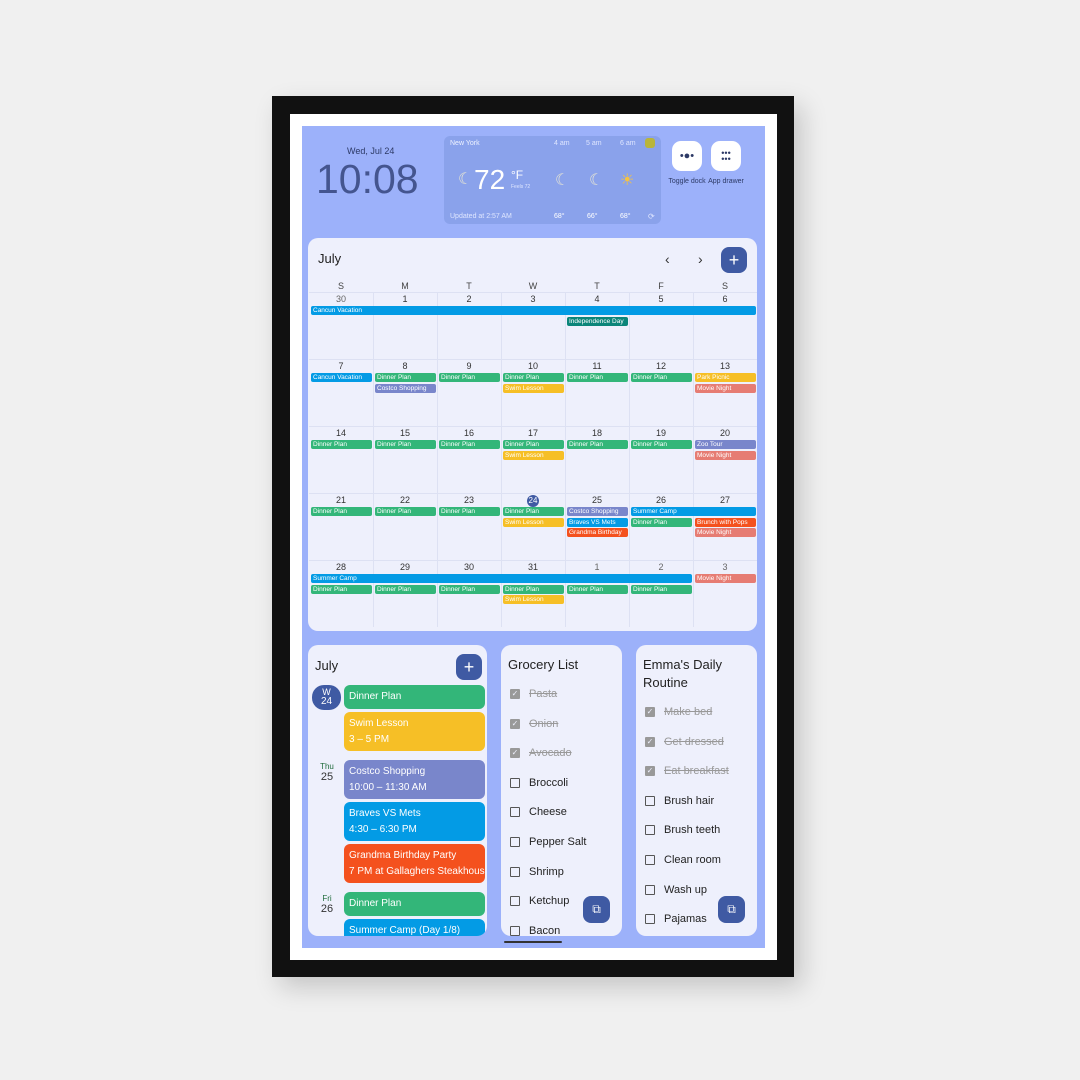  What do you see at coordinates (725, 522) in the screenshot?
I see `calendar-event: Brunch with Pops` at bounding box center [725, 522].